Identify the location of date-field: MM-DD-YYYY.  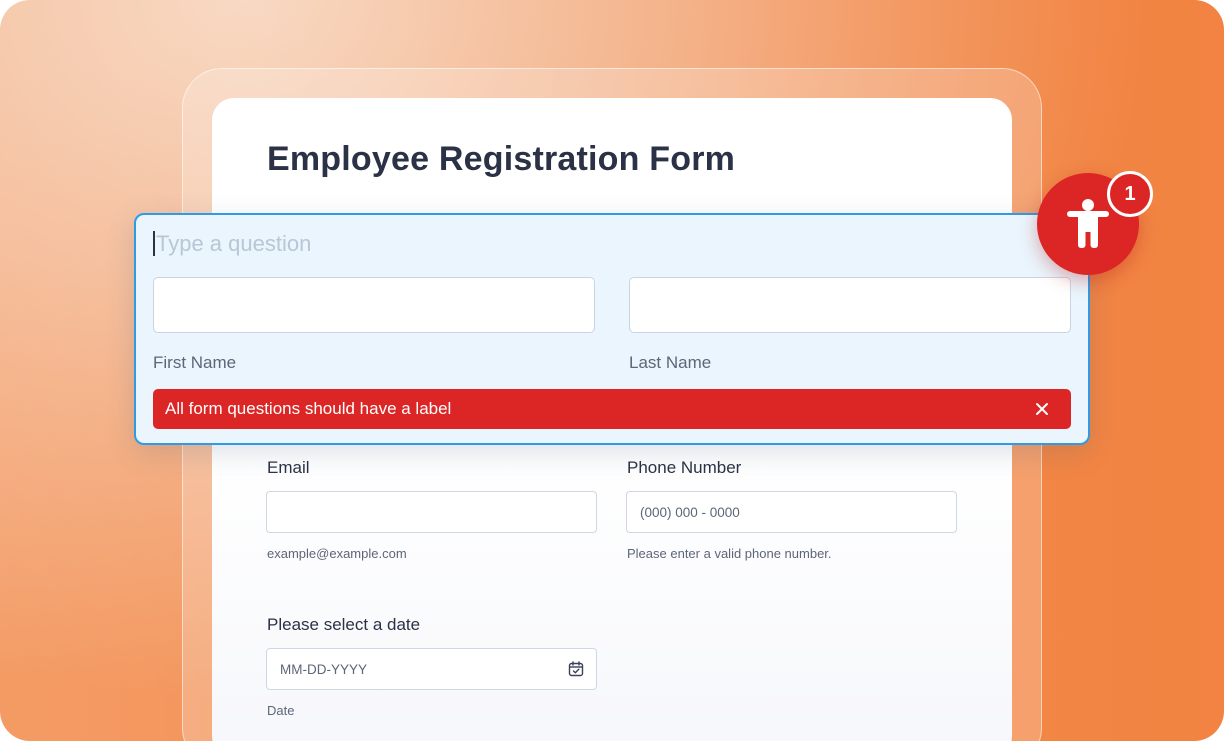
(431, 669).